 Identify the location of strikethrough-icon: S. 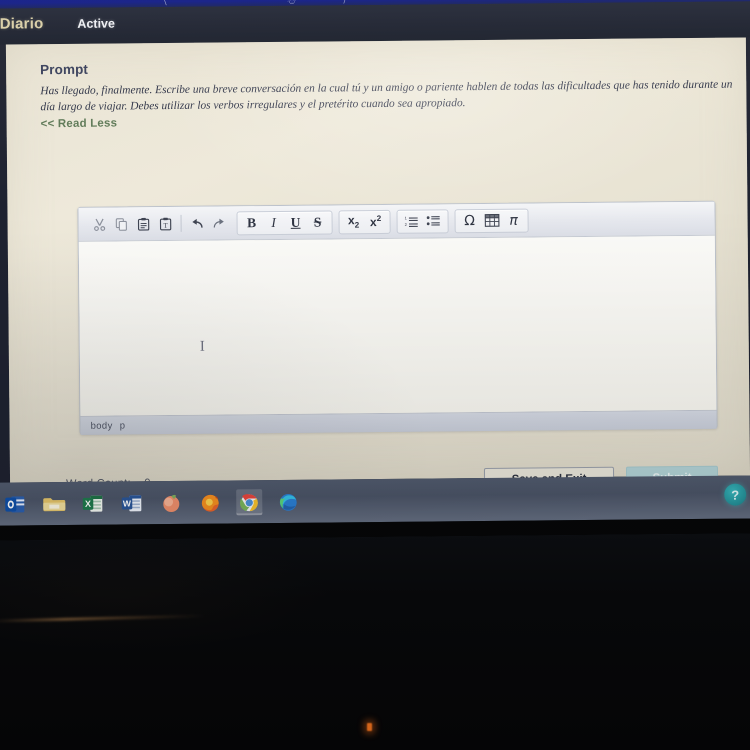
(317, 222).